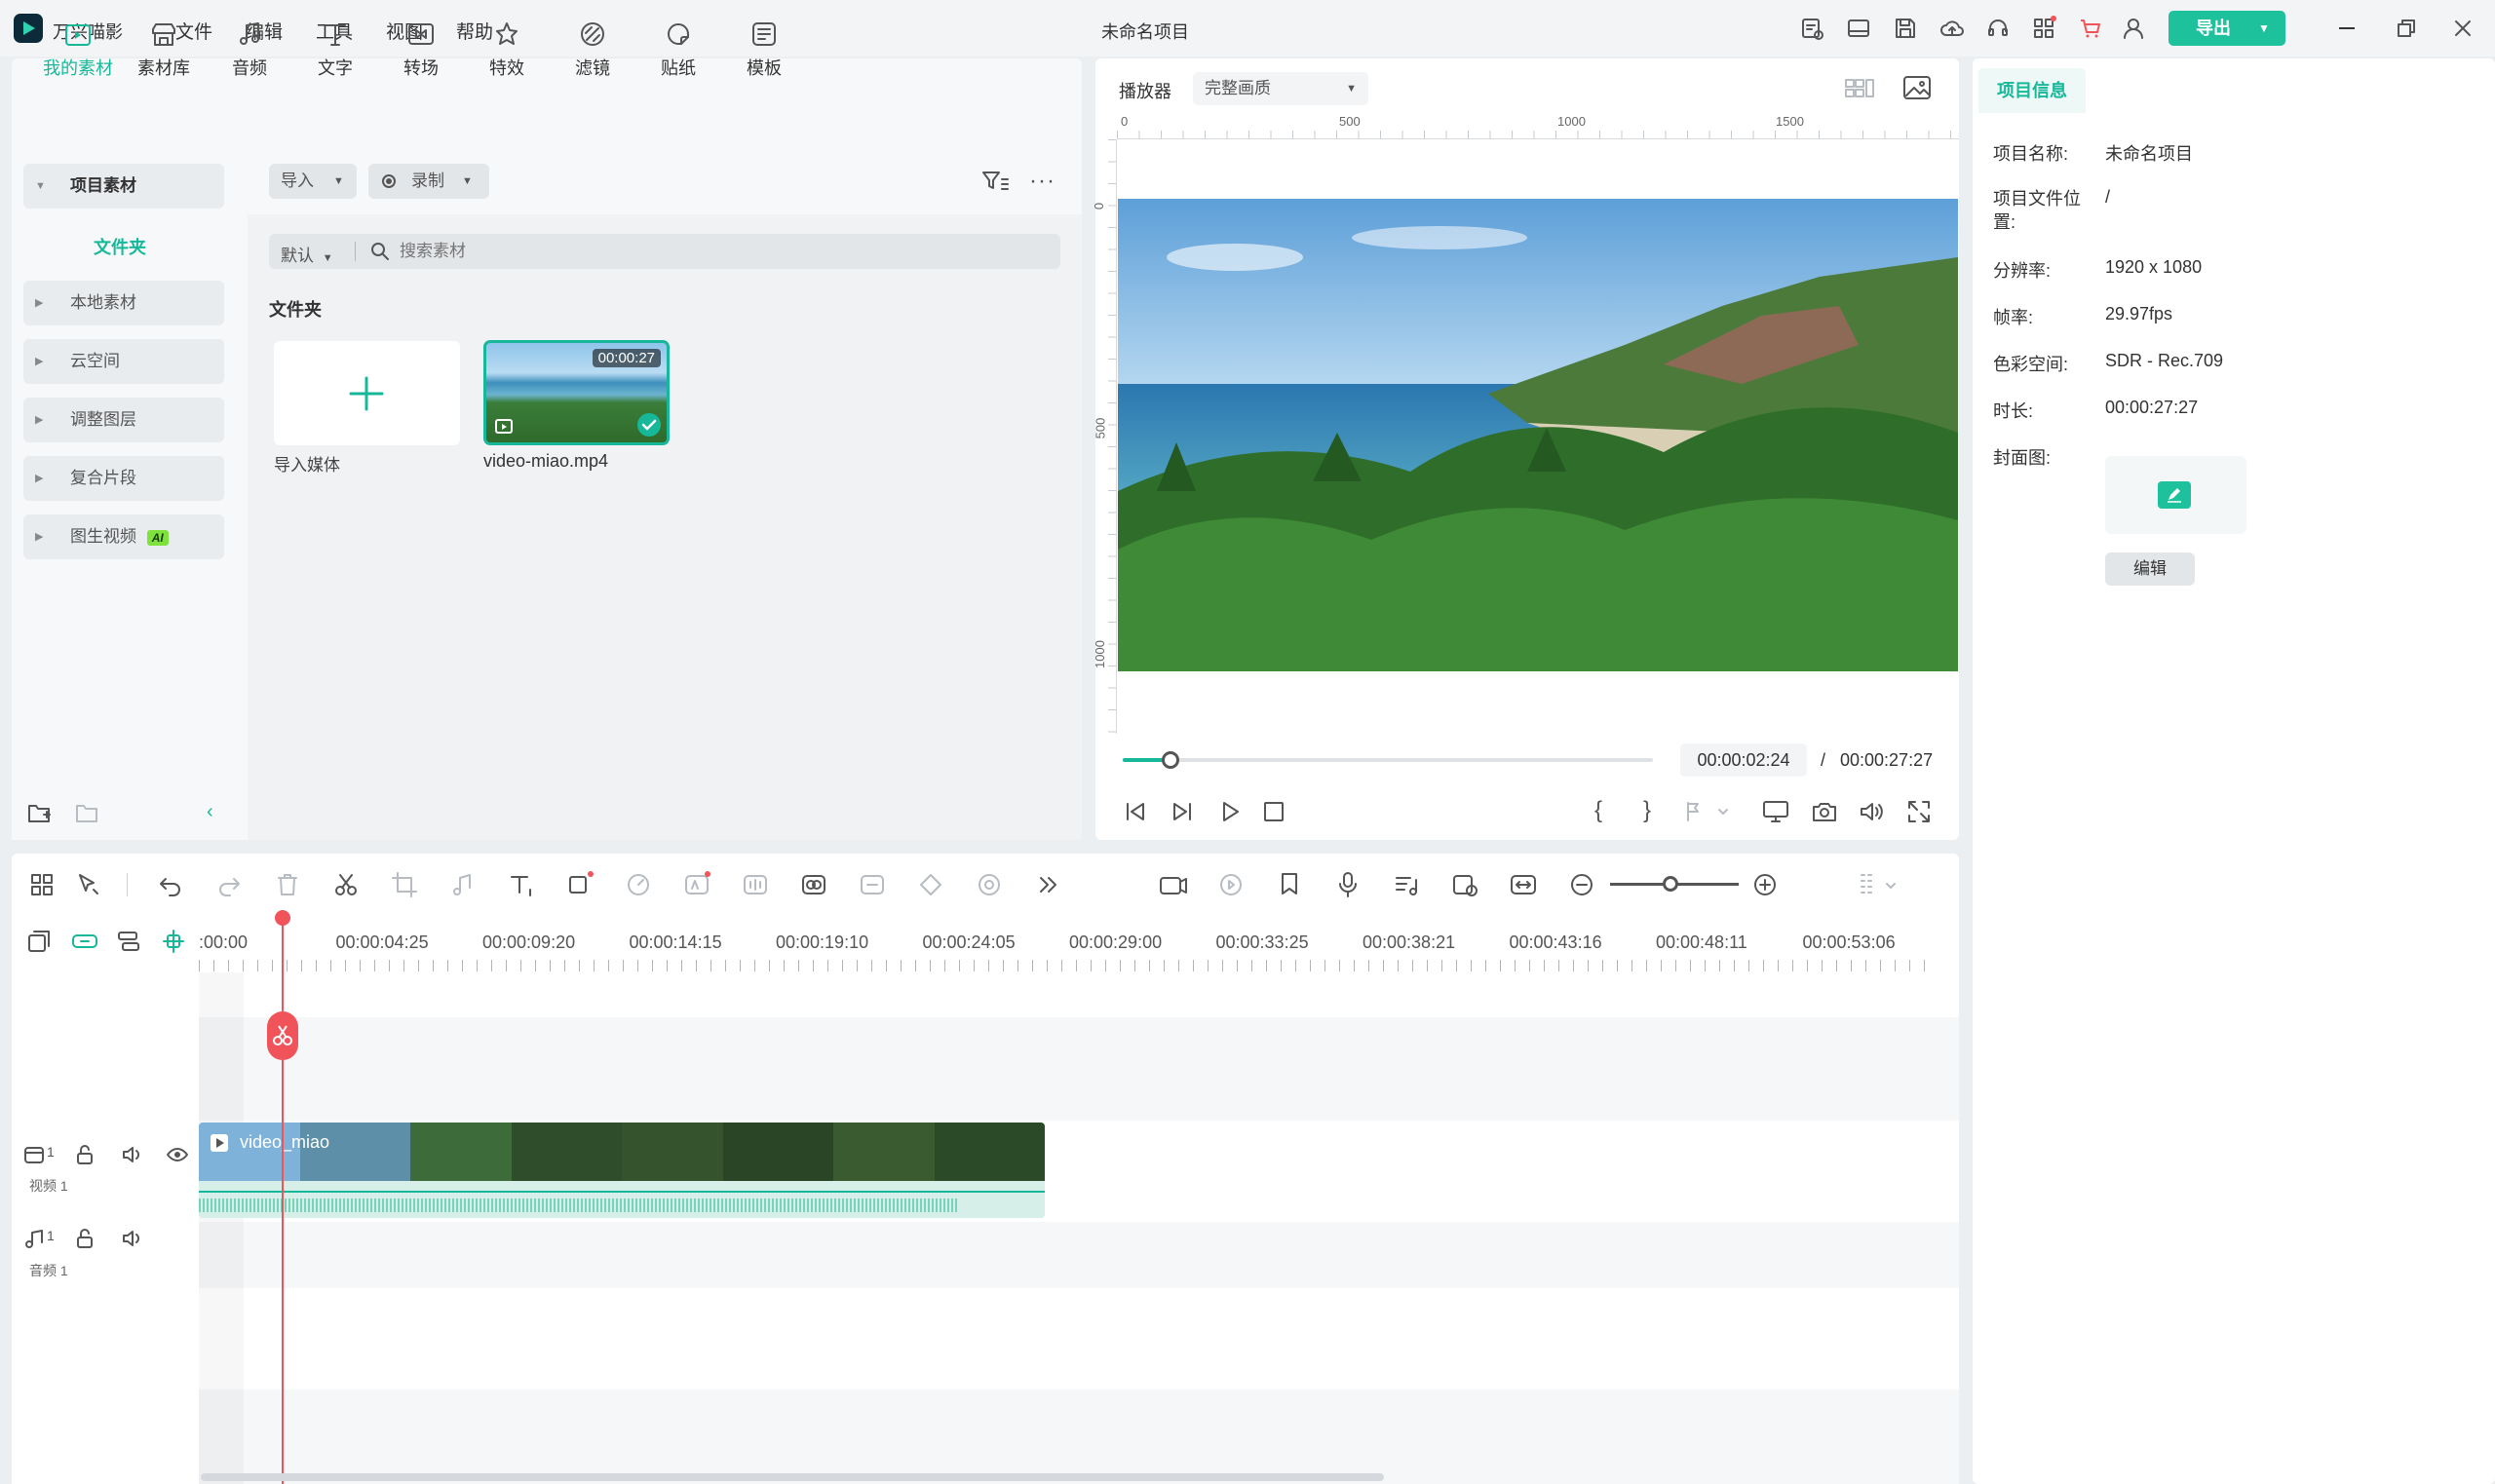  I want to click on apps-grid-icon, so click(2043, 28).